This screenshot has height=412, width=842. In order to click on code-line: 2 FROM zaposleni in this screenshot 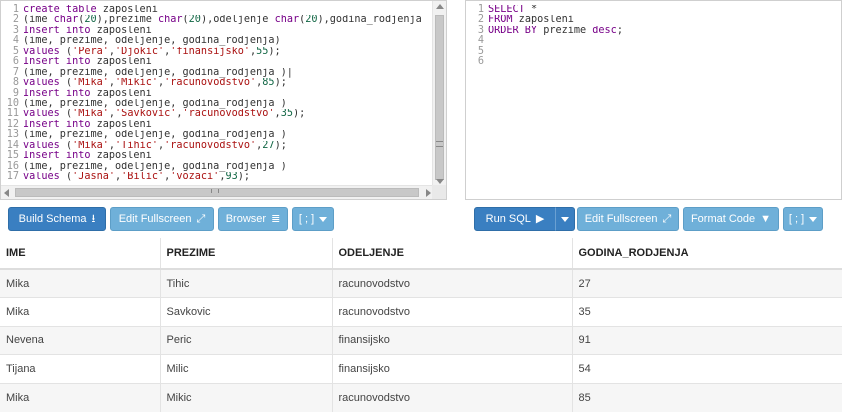, I will do `click(653, 19)`.